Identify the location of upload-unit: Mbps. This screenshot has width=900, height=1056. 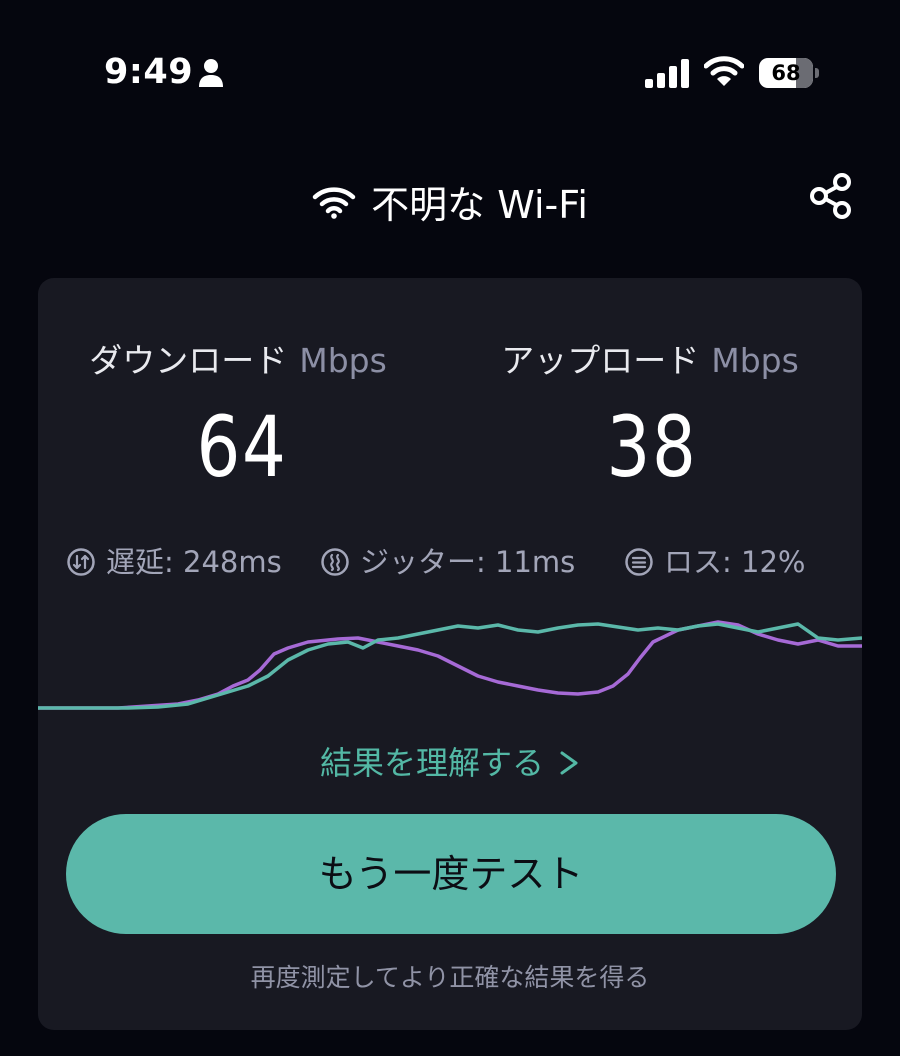
(755, 360).